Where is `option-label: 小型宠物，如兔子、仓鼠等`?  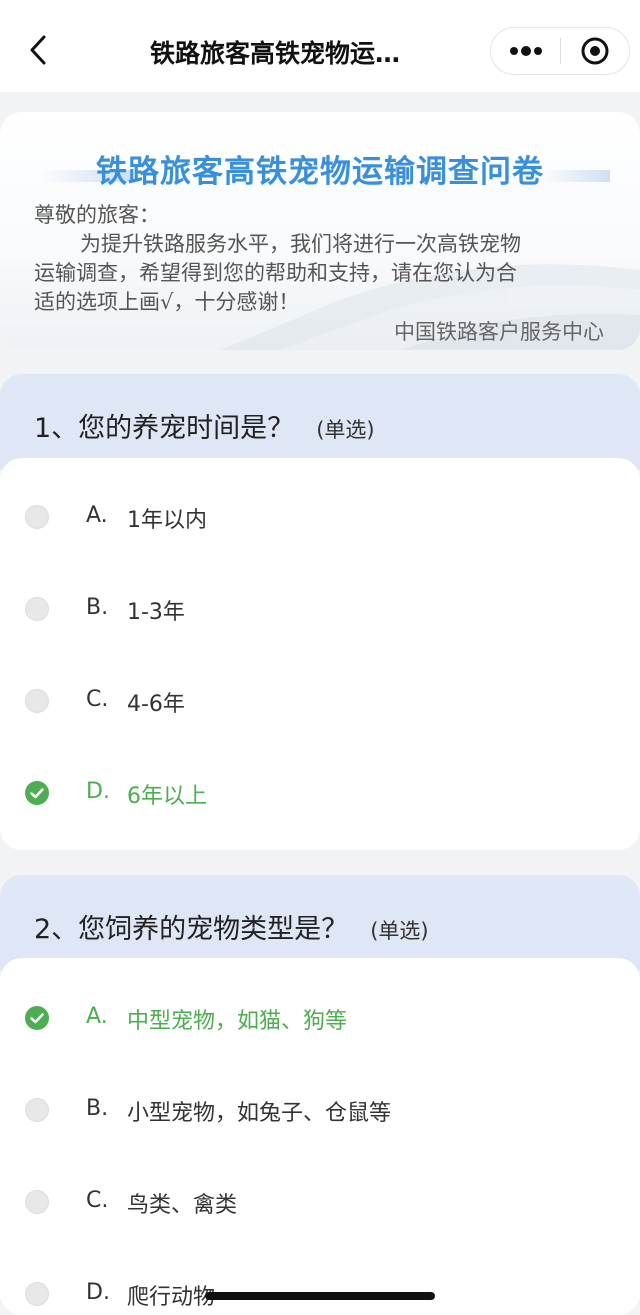 option-label: 小型宠物，如兔子、仓鼠等 is located at coordinates (259, 1113).